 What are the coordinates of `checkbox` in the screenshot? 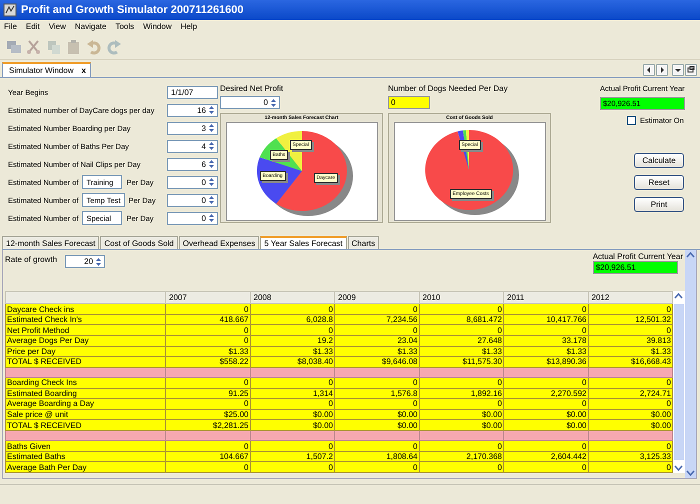 It's located at (631, 120).